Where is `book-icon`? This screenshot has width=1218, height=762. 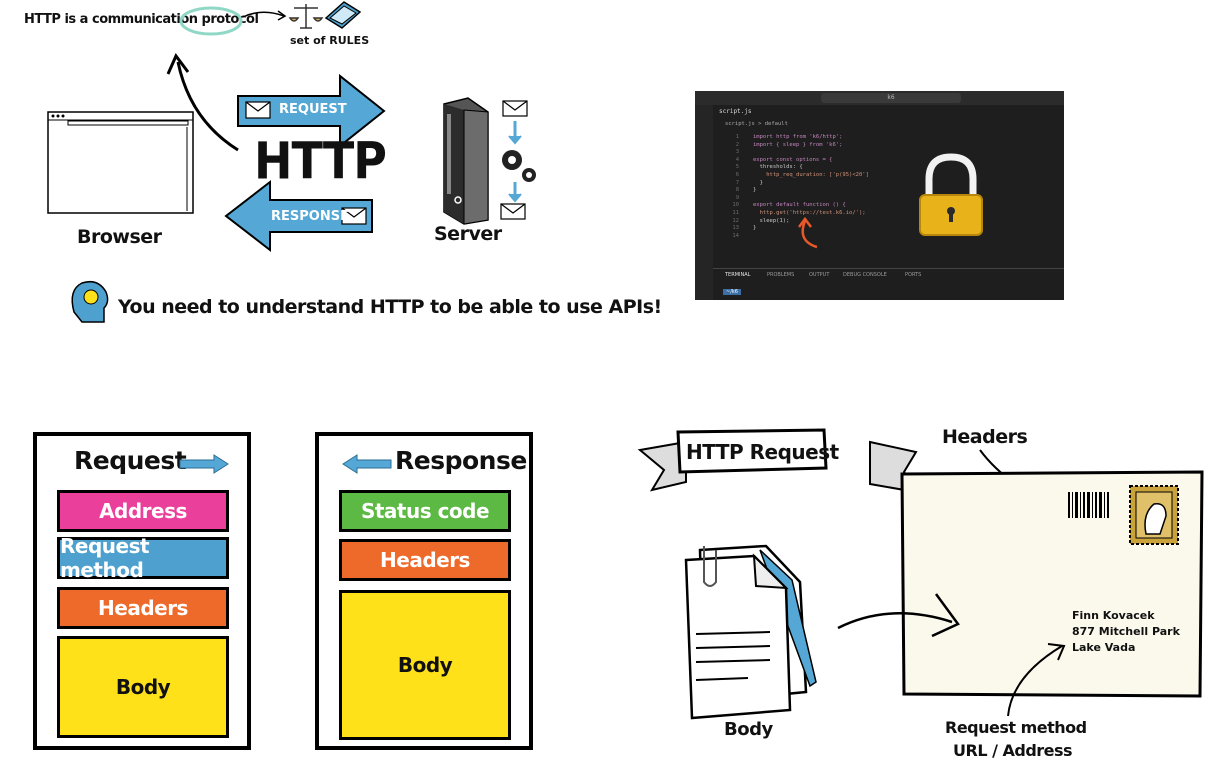 book-icon is located at coordinates (343, 15).